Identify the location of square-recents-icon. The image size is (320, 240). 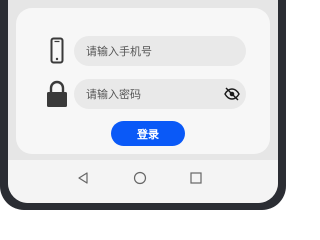
(196, 178).